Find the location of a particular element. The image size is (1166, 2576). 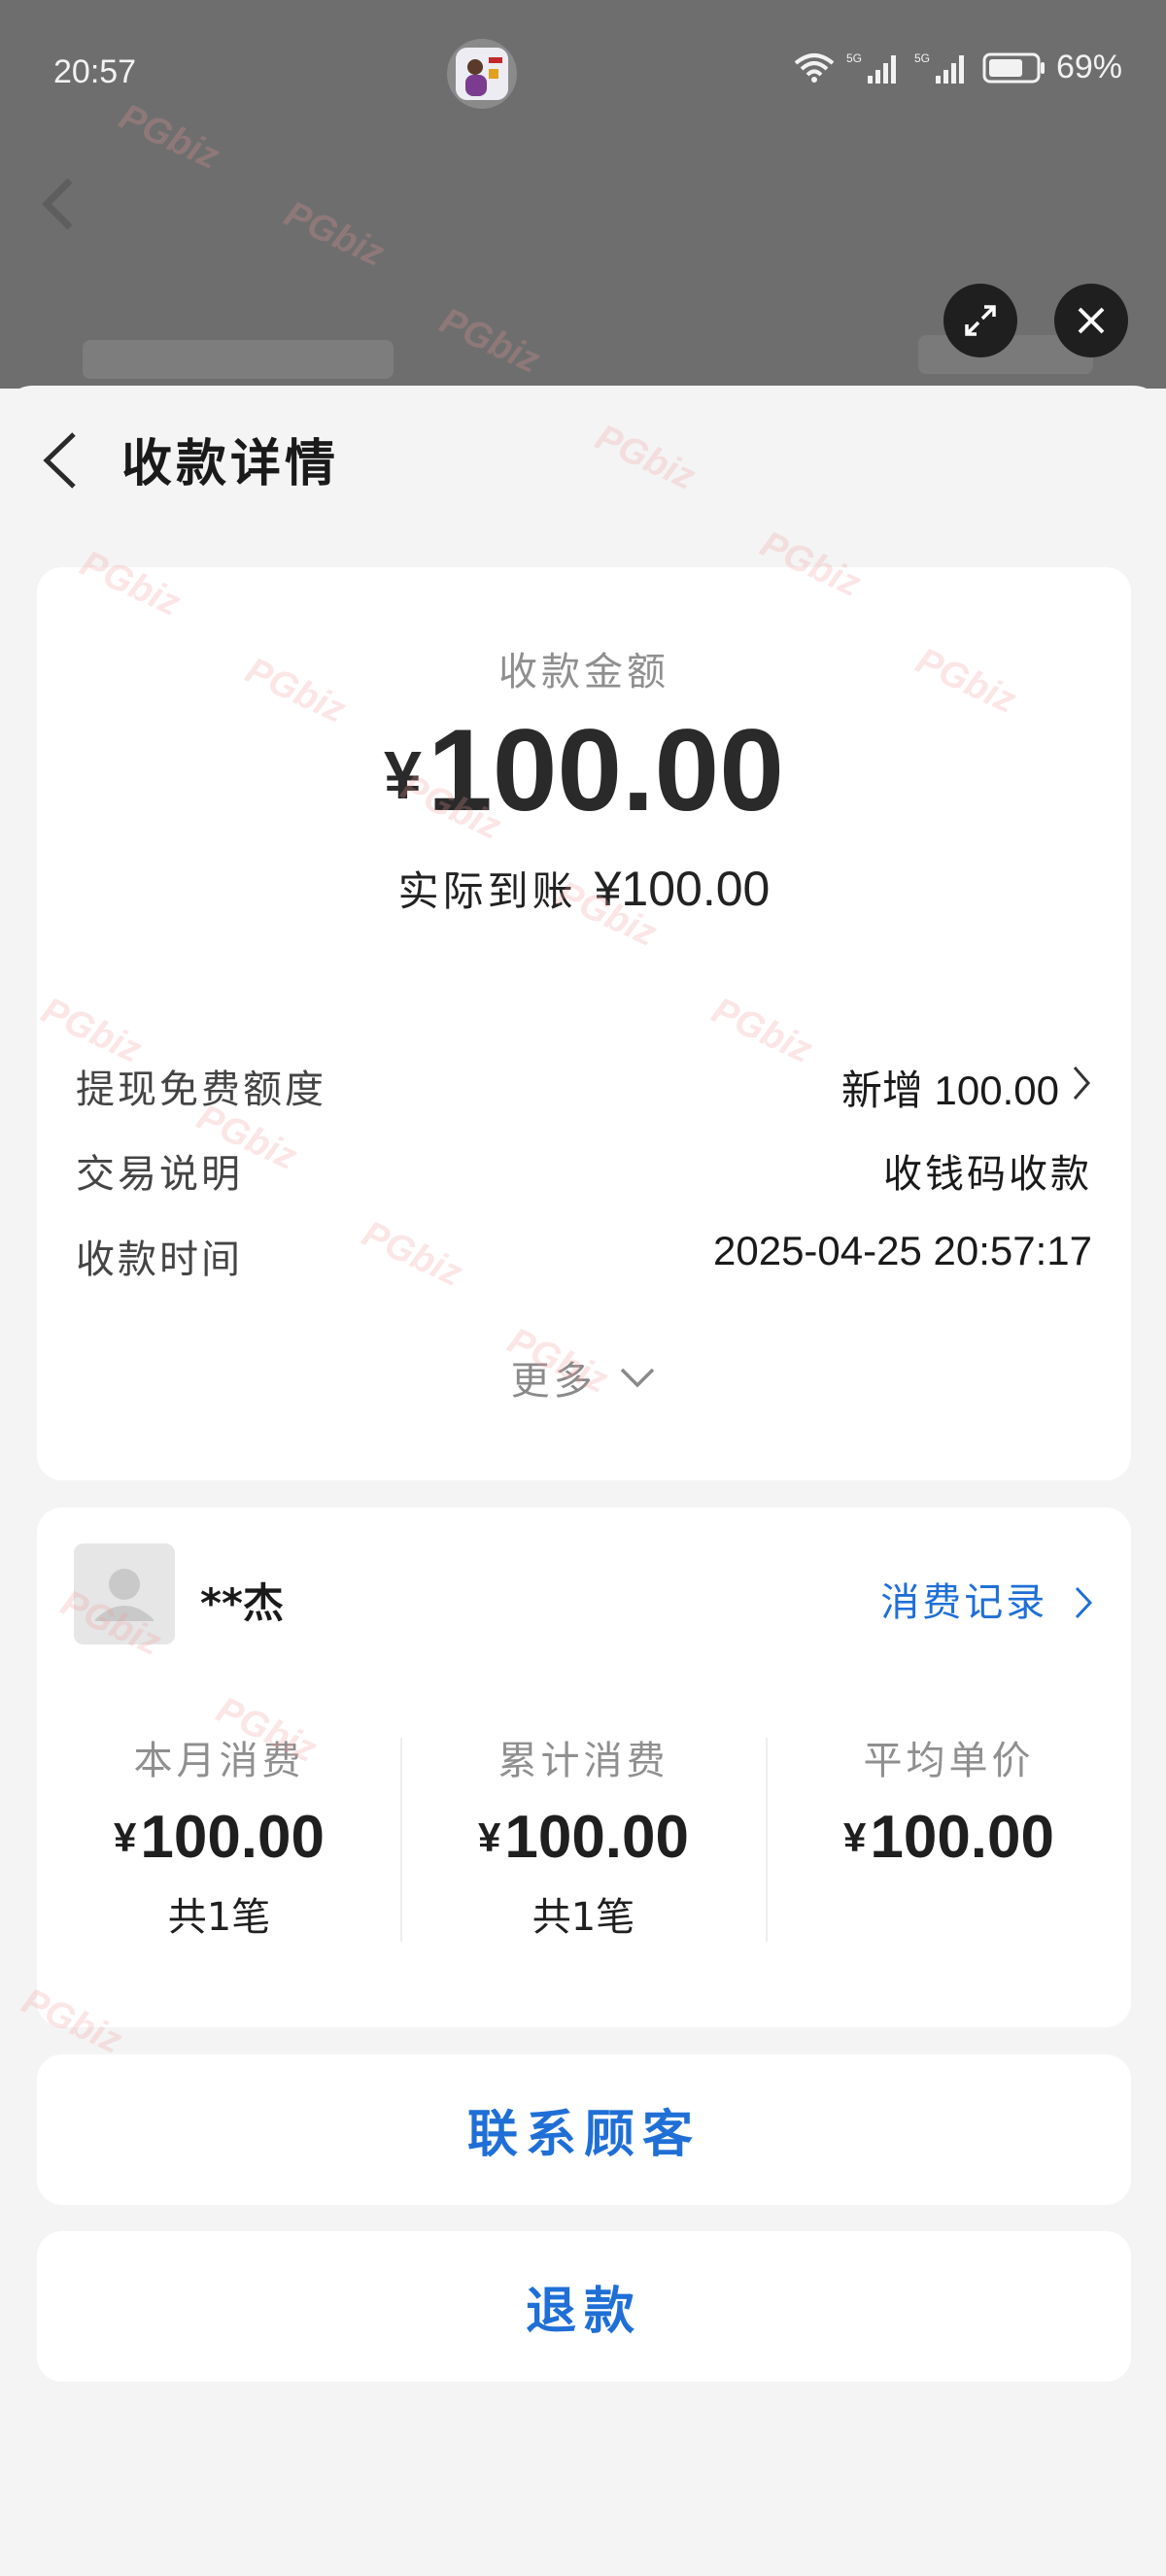

refund-button: 退款 is located at coordinates (584, 2306).